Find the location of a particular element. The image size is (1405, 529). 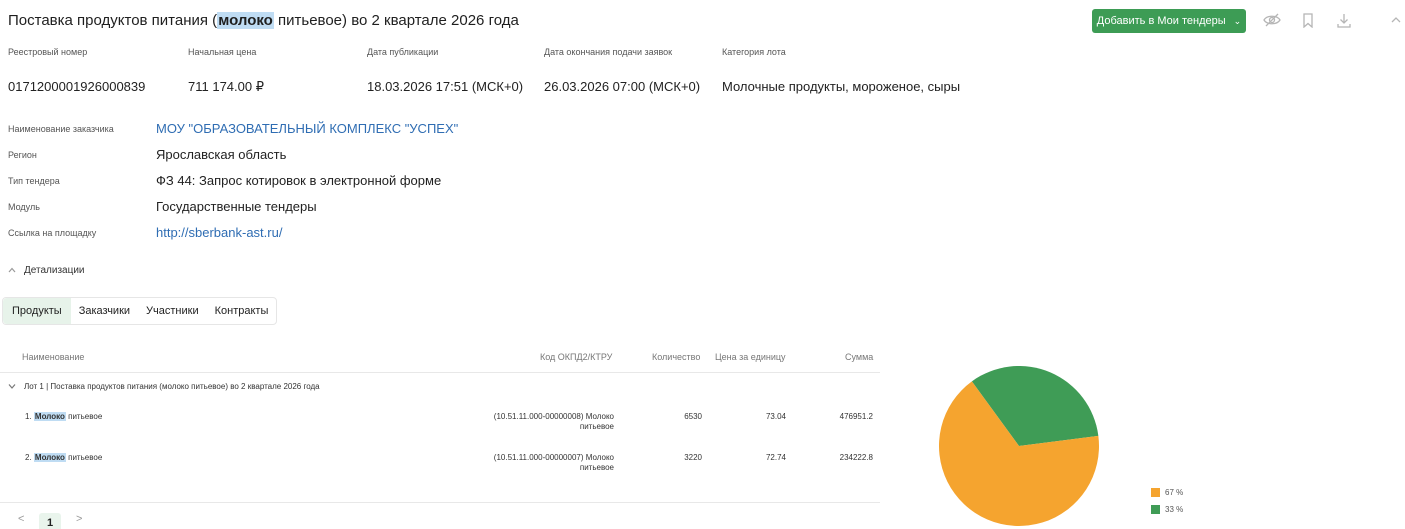

legend-item: 33 % is located at coordinates (1167, 509).